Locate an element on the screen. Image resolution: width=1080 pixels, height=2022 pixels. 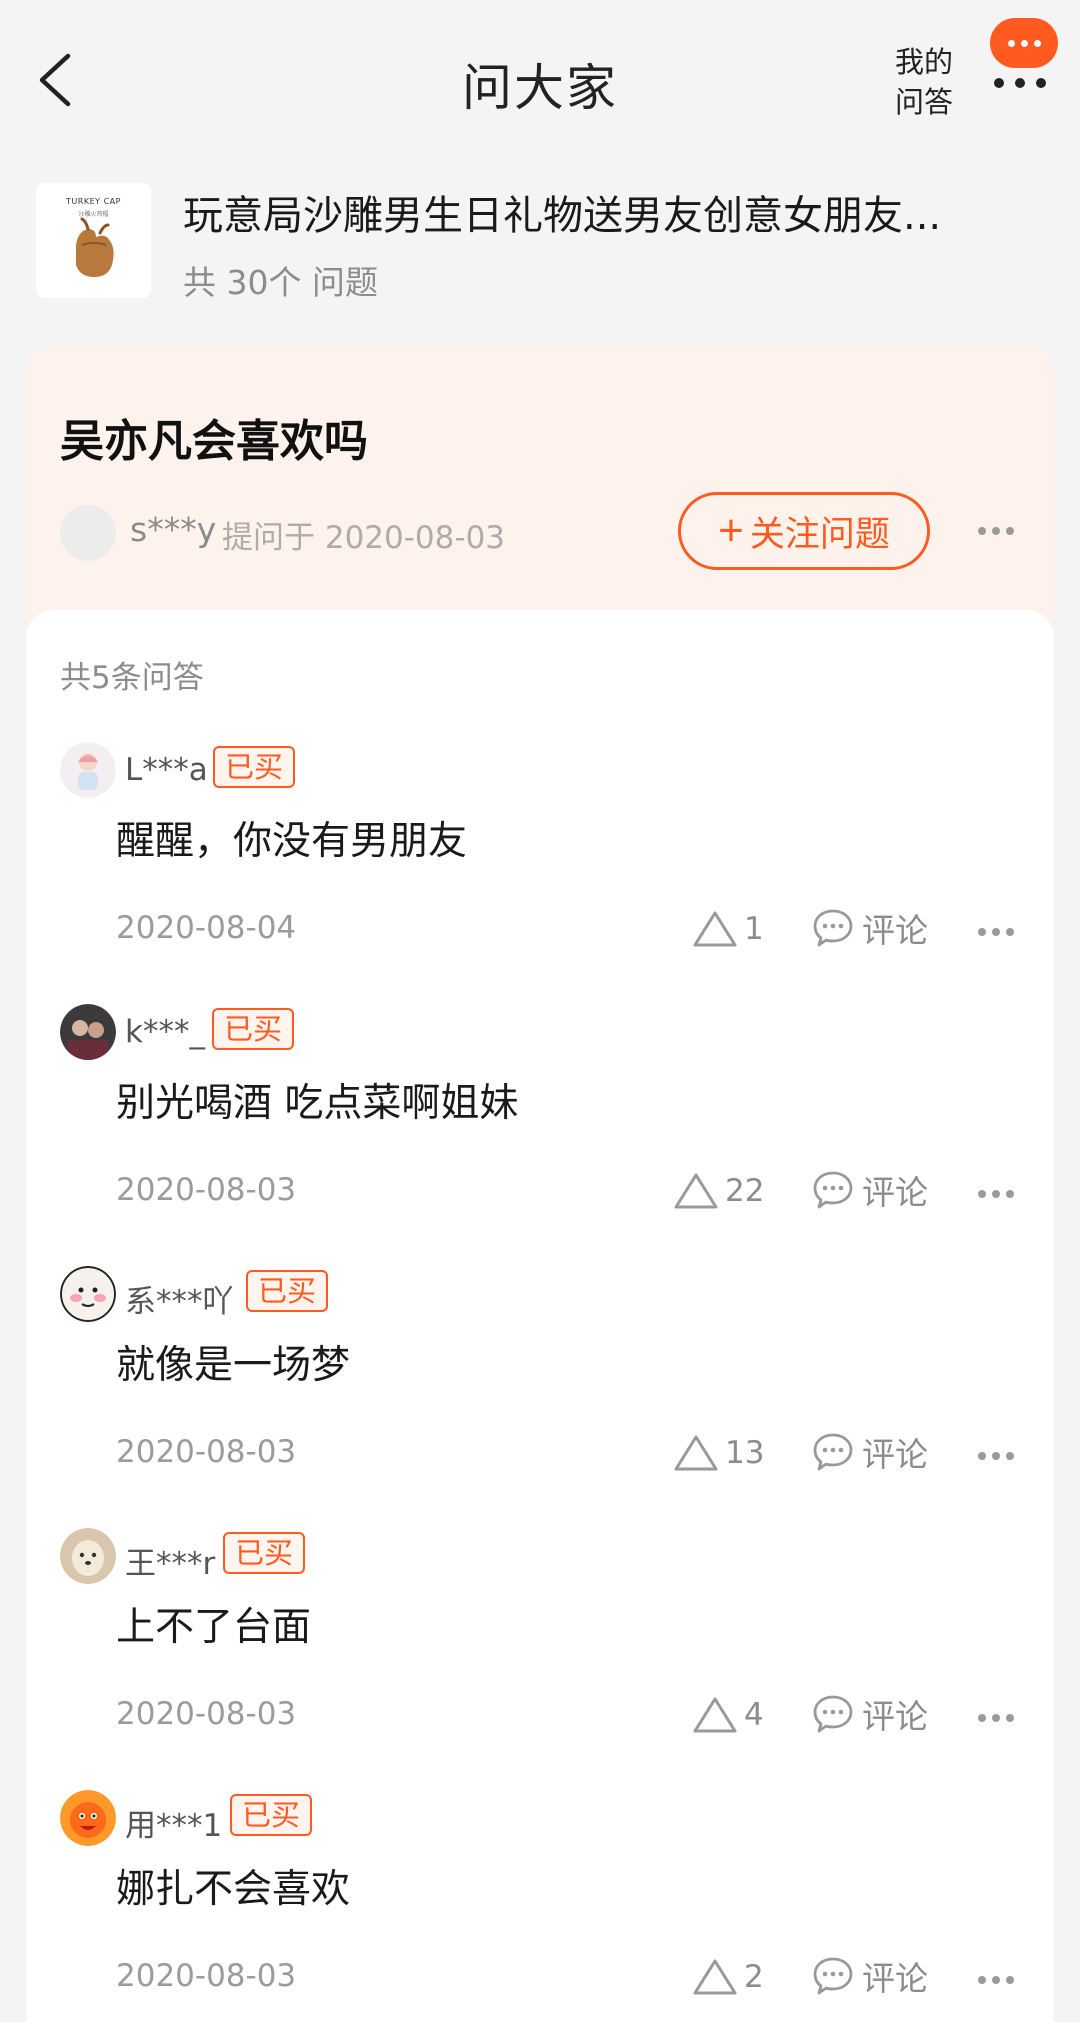
answer-username: L***a is located at coordinates (166, 770).